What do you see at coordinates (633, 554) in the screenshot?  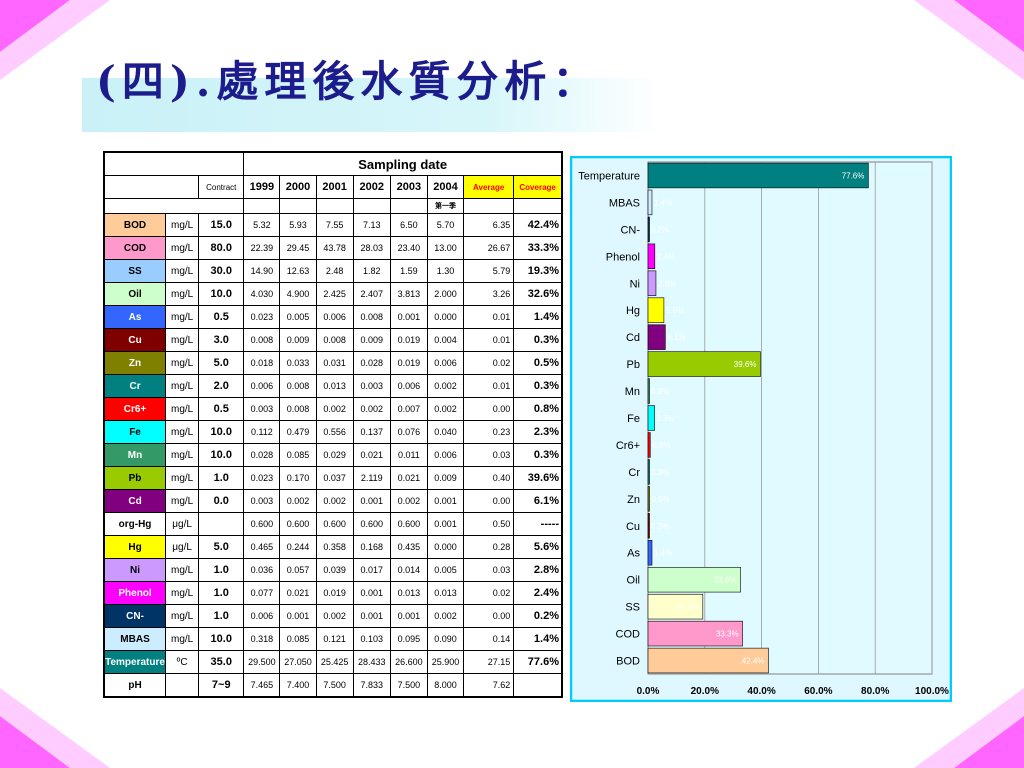 I see `category-label: As` at bounding box center [633, 554].